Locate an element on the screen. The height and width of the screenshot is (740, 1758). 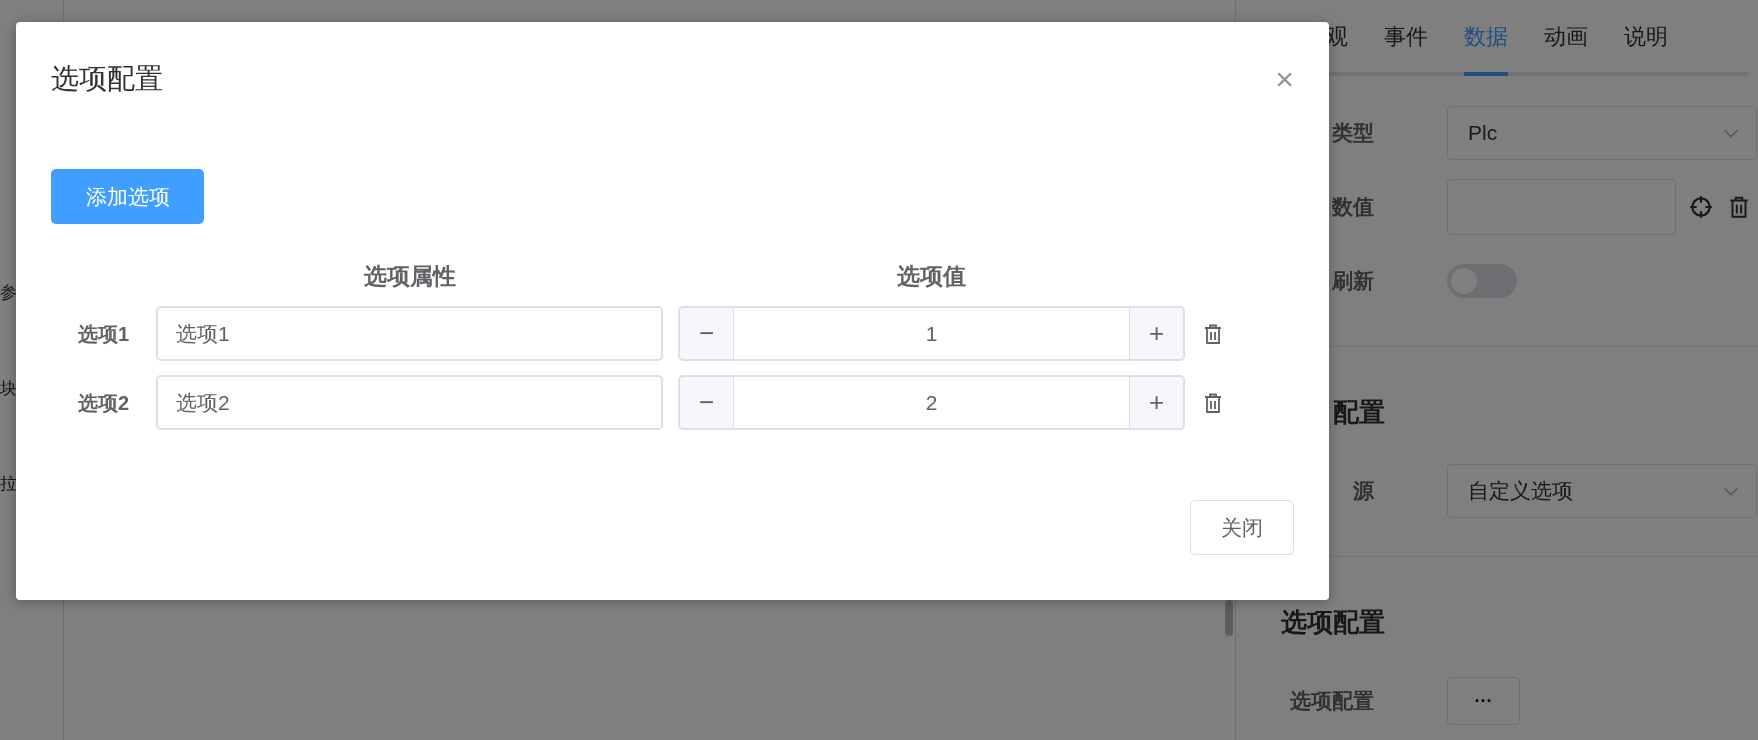
column-header: 选项值 is located at coordinates (931, 276).